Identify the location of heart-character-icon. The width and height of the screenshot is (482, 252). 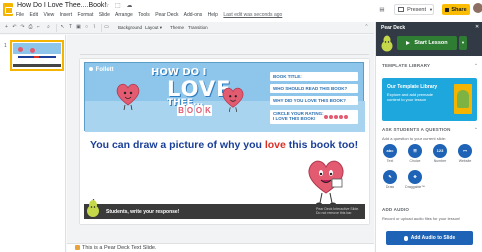
(233, 99).